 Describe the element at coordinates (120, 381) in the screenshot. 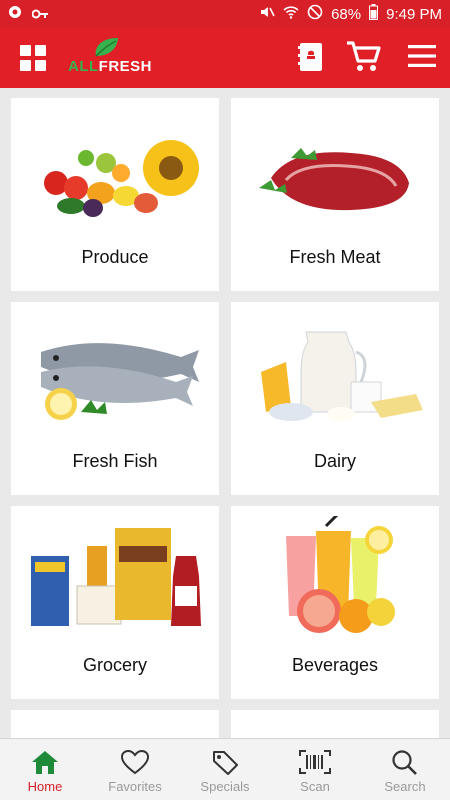

I see `fresh-fish-image` at that location.